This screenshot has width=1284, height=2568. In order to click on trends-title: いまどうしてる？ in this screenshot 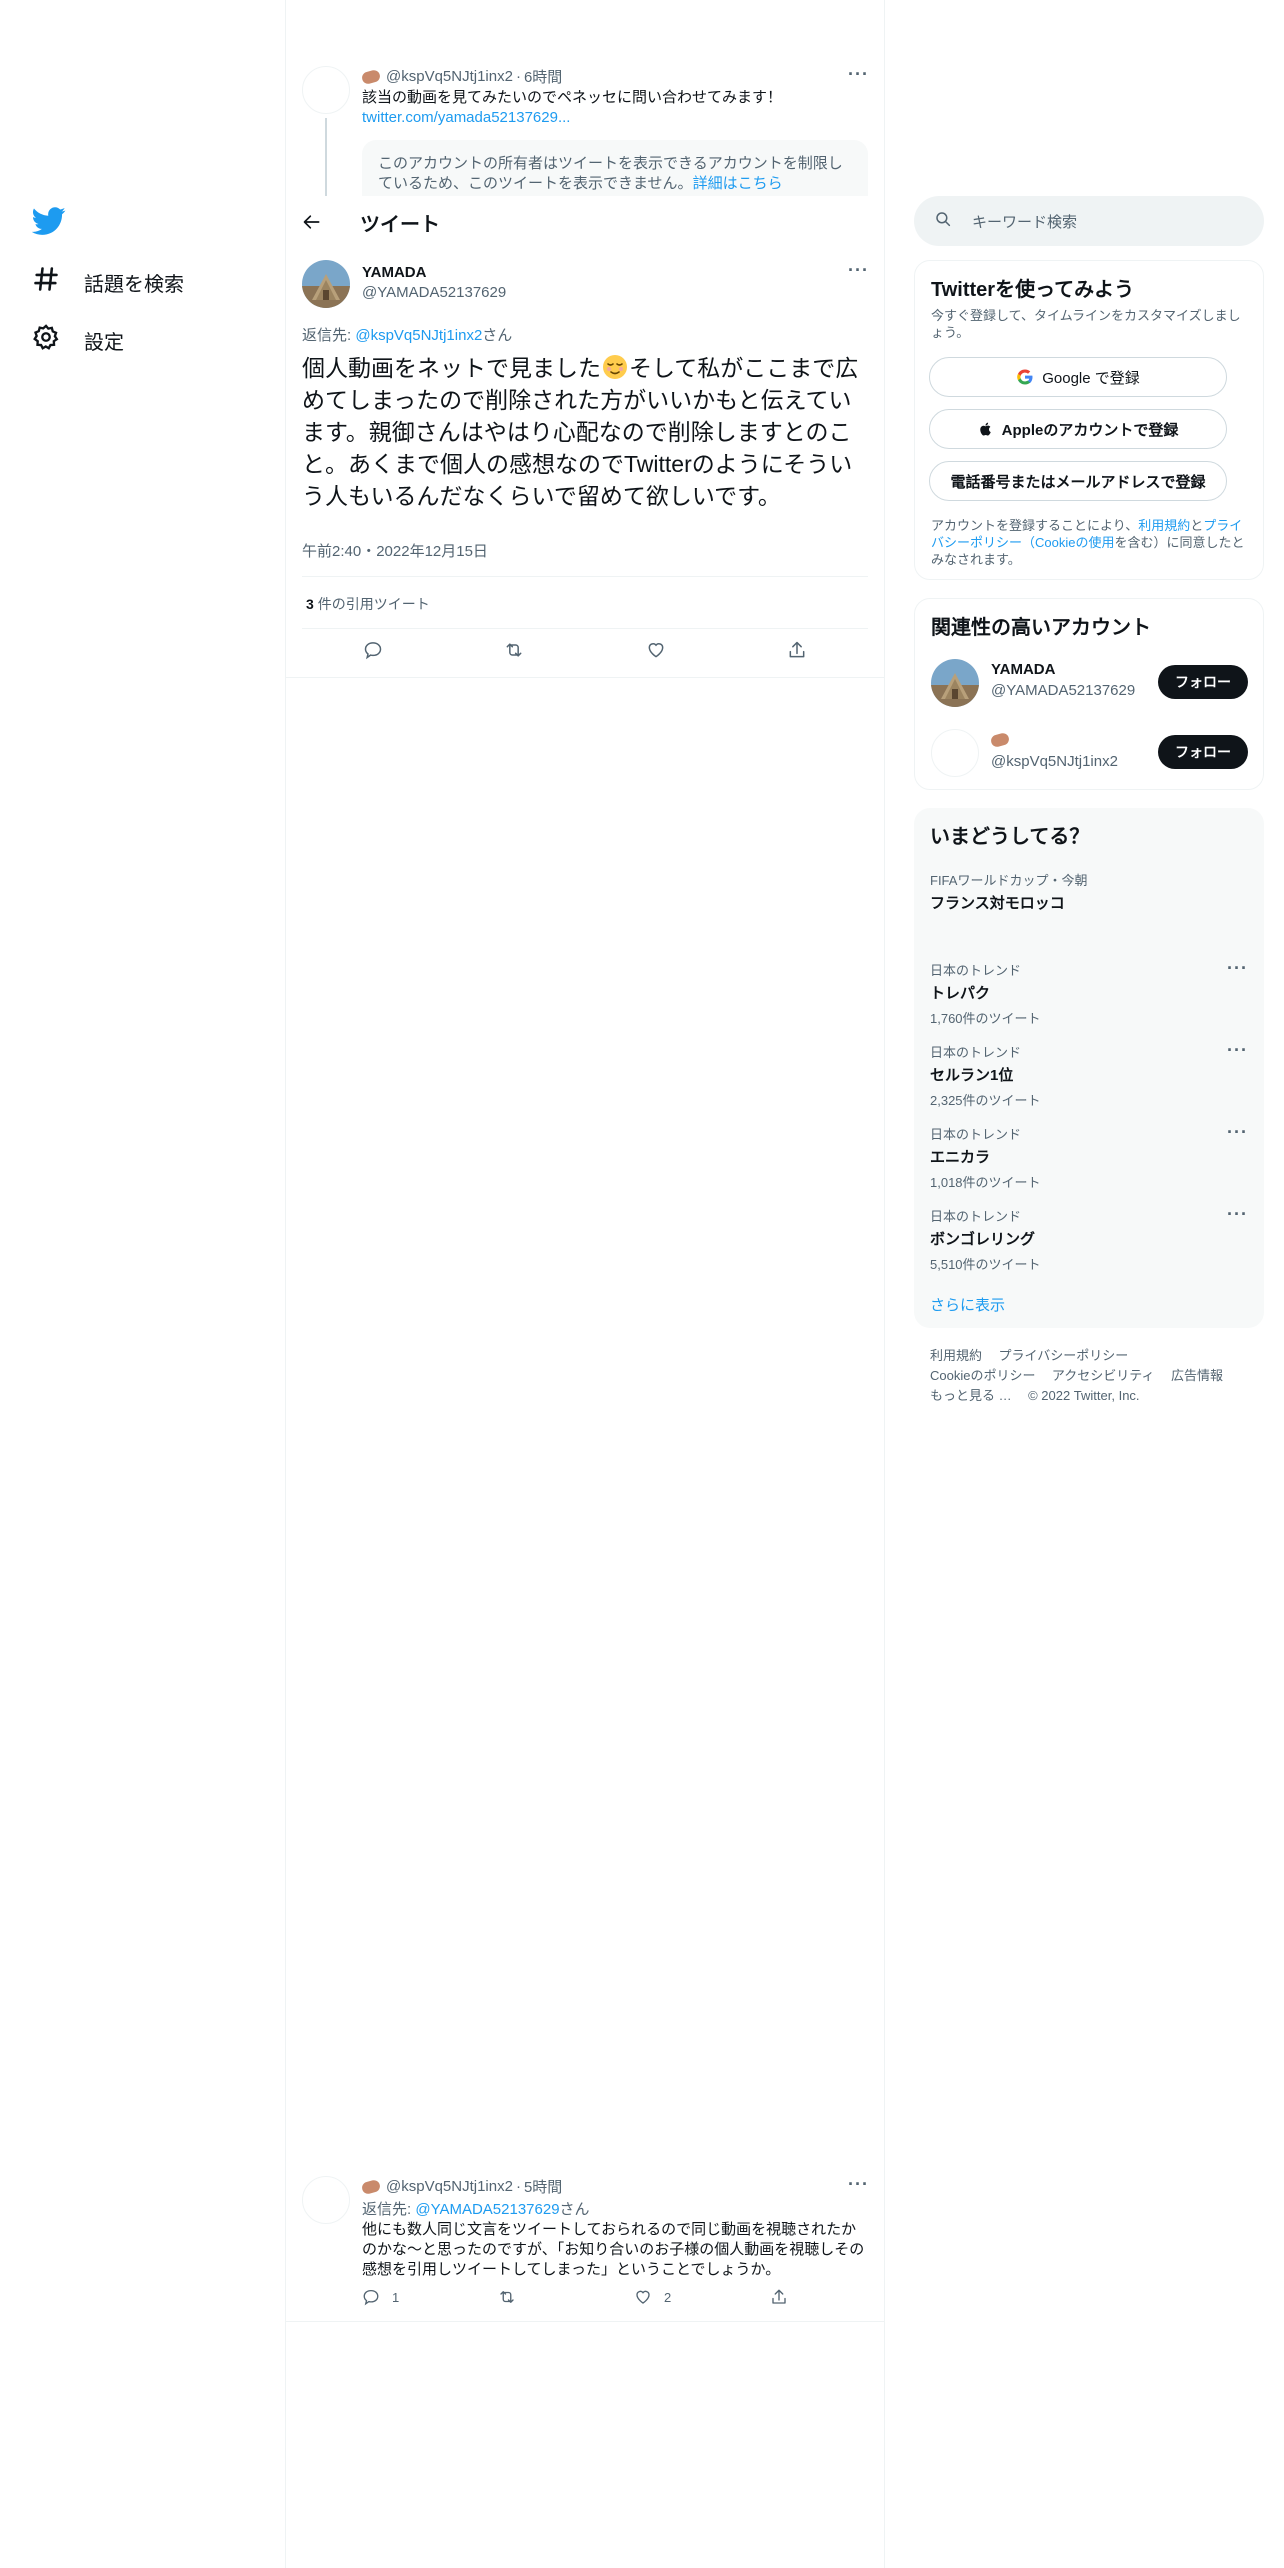, I will do `click(1010, 837)`.